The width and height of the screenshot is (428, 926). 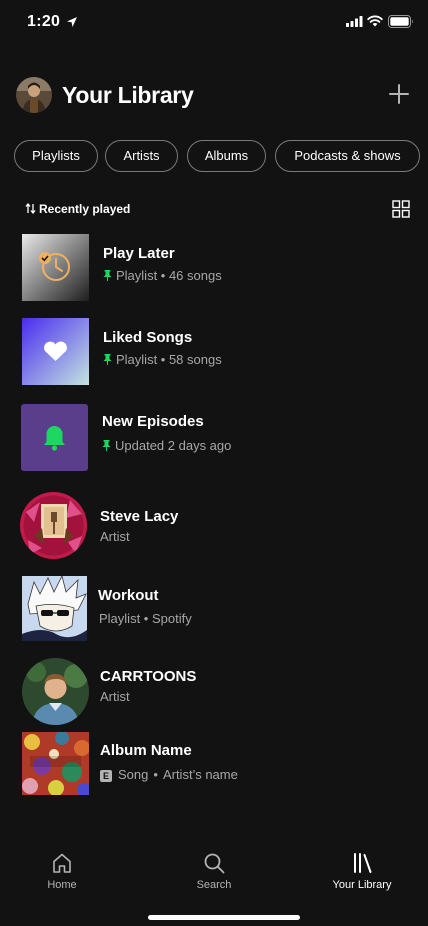 I want to click on chip-albums: Albums, so click(x=226, y=156).